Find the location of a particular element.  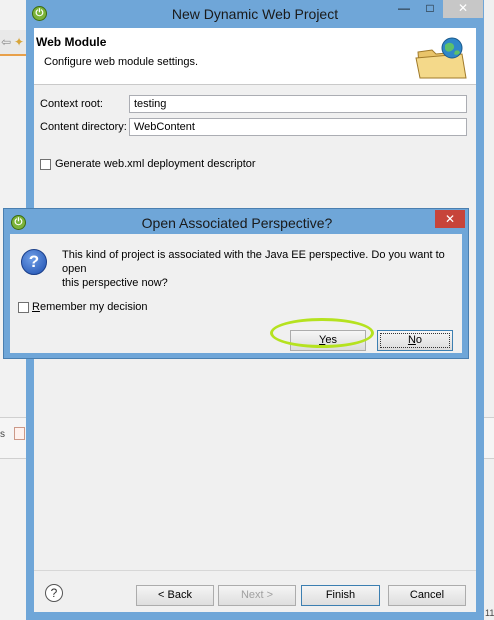

no-text: o is located at coordinates (419, 340).